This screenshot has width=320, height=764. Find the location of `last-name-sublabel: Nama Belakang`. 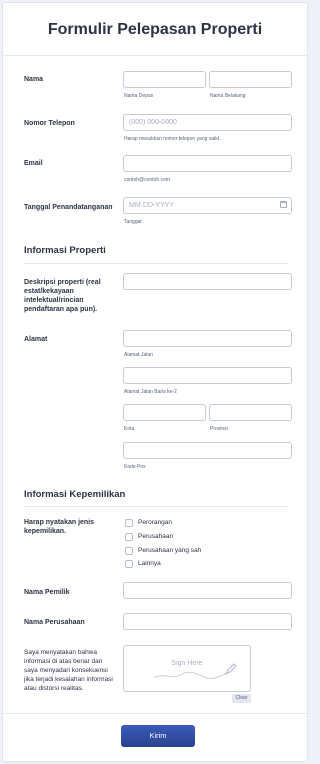

last-name-sublabel: Nama Belakang is located at coordinates (228, 96).